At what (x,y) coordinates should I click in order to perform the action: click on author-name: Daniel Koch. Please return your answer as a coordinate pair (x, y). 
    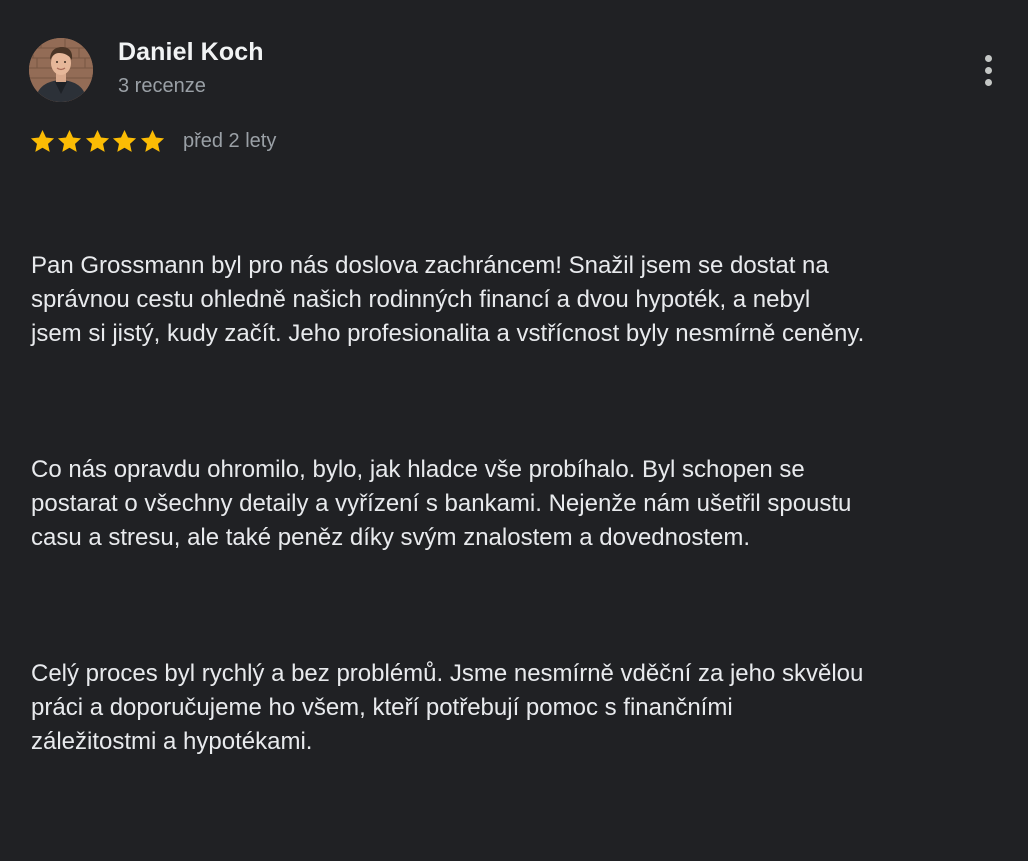
    Looking at the image, I should click on (191, 52).